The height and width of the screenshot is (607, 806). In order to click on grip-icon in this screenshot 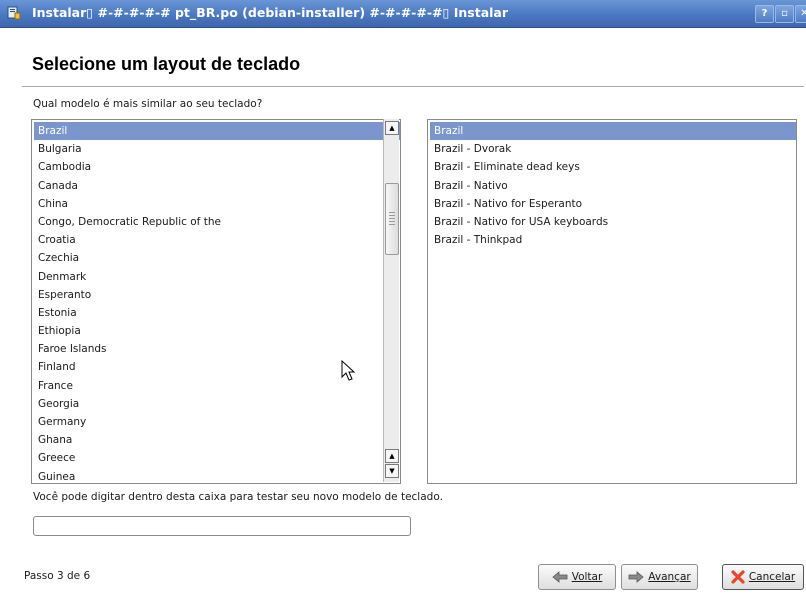, I will do `click(392, 219)`.